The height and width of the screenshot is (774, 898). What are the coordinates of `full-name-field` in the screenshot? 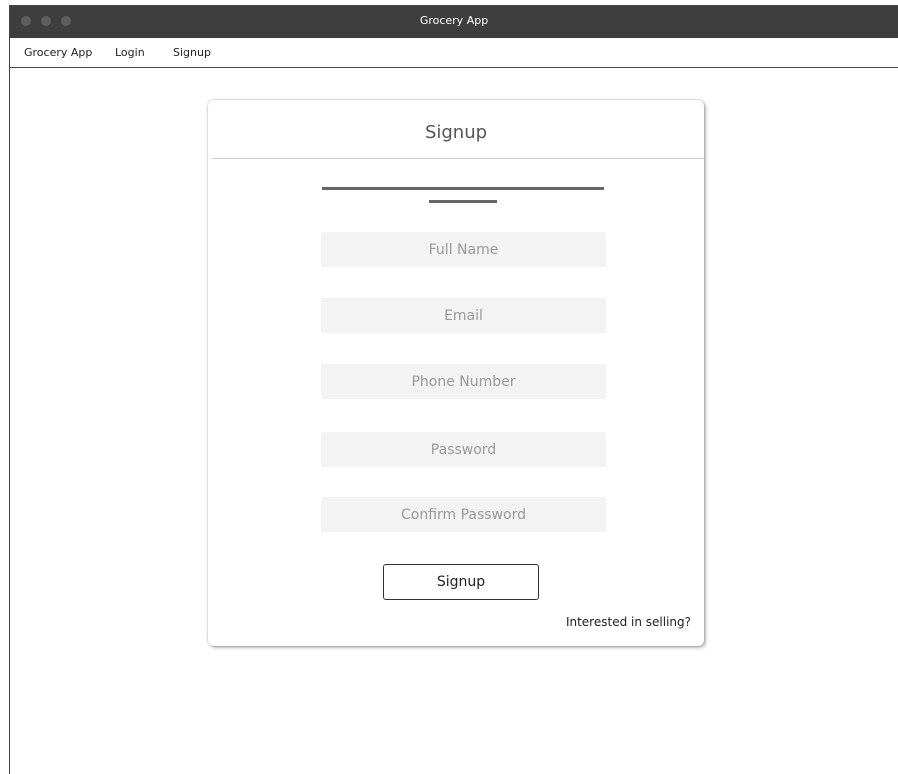 It's located at (463, 249).